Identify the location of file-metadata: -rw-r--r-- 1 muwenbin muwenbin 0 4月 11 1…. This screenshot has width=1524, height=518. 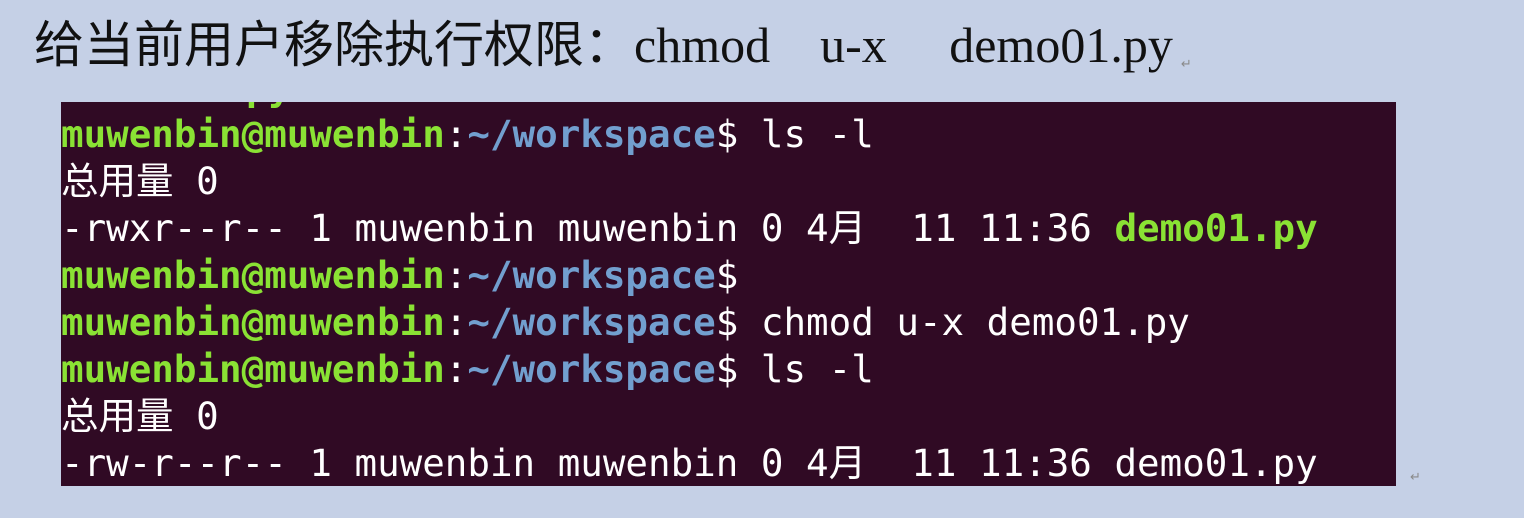
(588, 463).